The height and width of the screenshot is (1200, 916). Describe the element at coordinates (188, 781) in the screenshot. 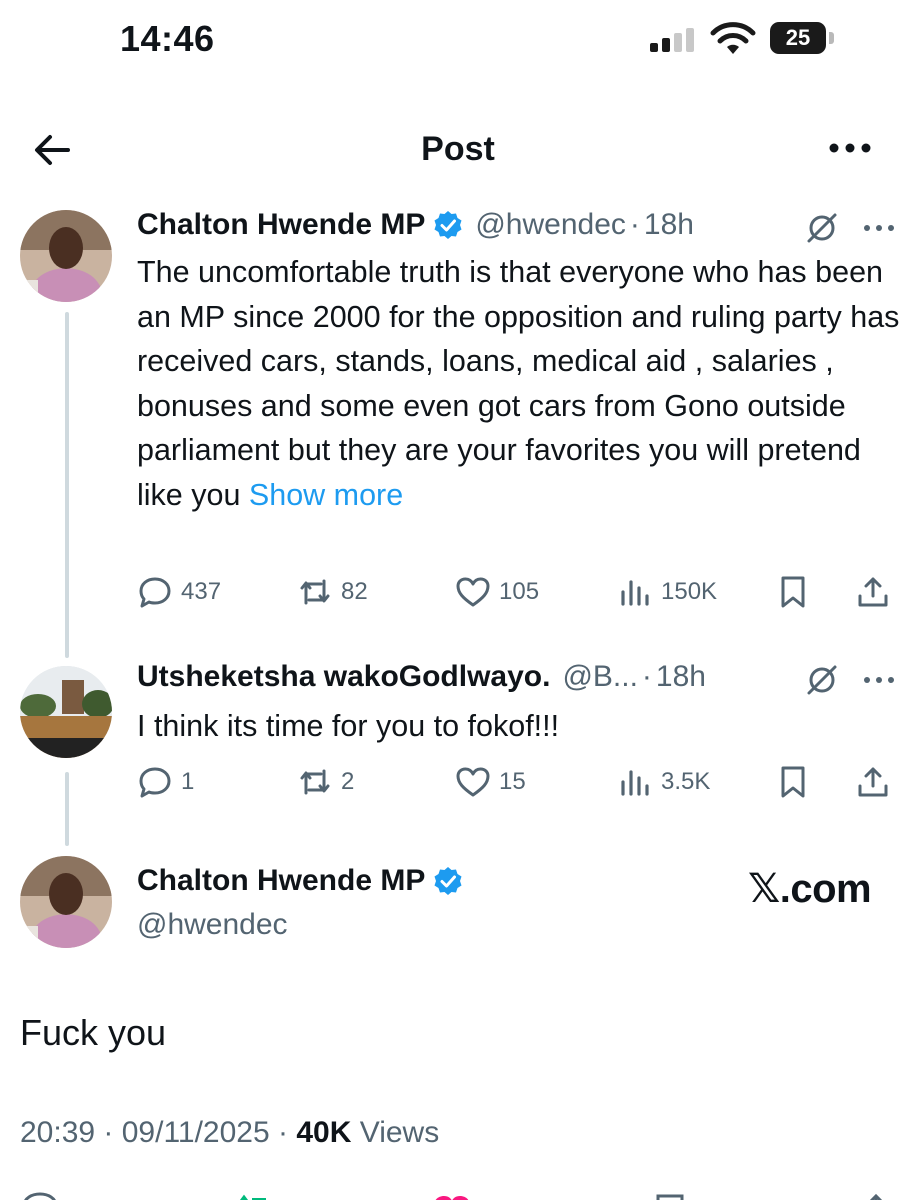

I see `reply-count: 1` at that location.